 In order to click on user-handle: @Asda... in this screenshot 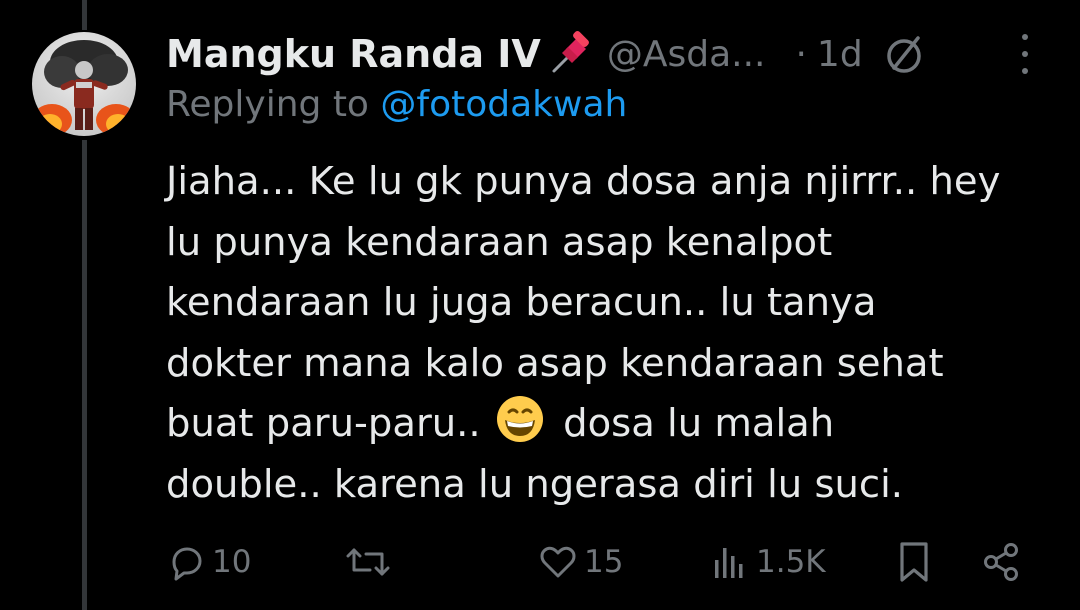, I will do `click(686, 54)`.